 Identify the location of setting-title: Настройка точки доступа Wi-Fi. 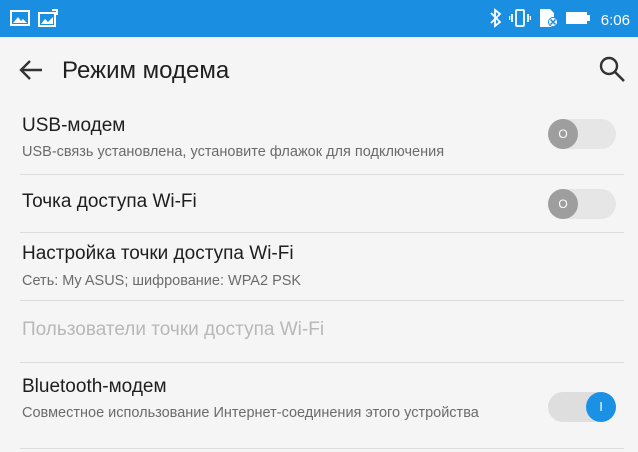
(158, 253).